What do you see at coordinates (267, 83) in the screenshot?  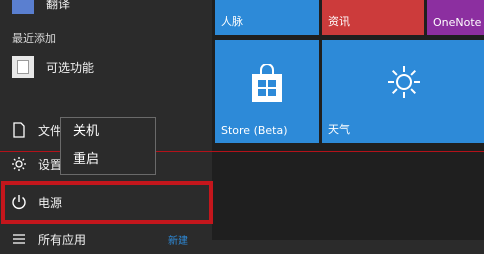 I see `store-icon` at bounding box center [267, 83].